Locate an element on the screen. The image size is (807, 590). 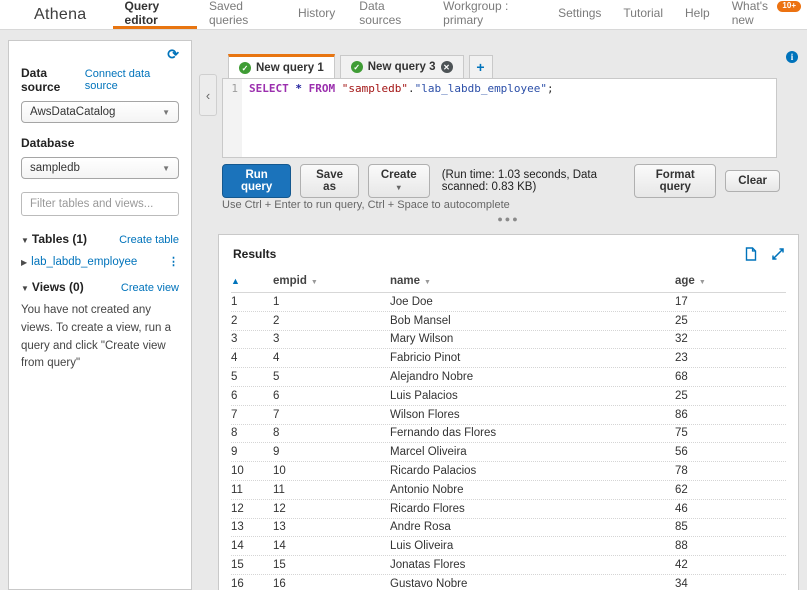
table-cell: 2 is located at coordinates (276, 320).